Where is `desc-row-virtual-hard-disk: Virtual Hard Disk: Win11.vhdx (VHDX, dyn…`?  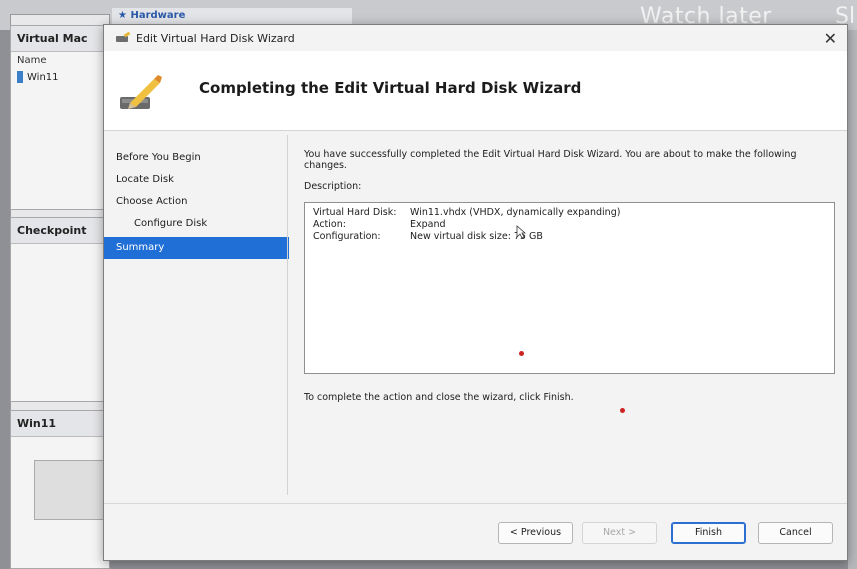 desc-row-virtual-hard-disk: Virtual Hard Disk: Win11.vhdx (VHDX, dyn… is located at coordinates (569, 213).